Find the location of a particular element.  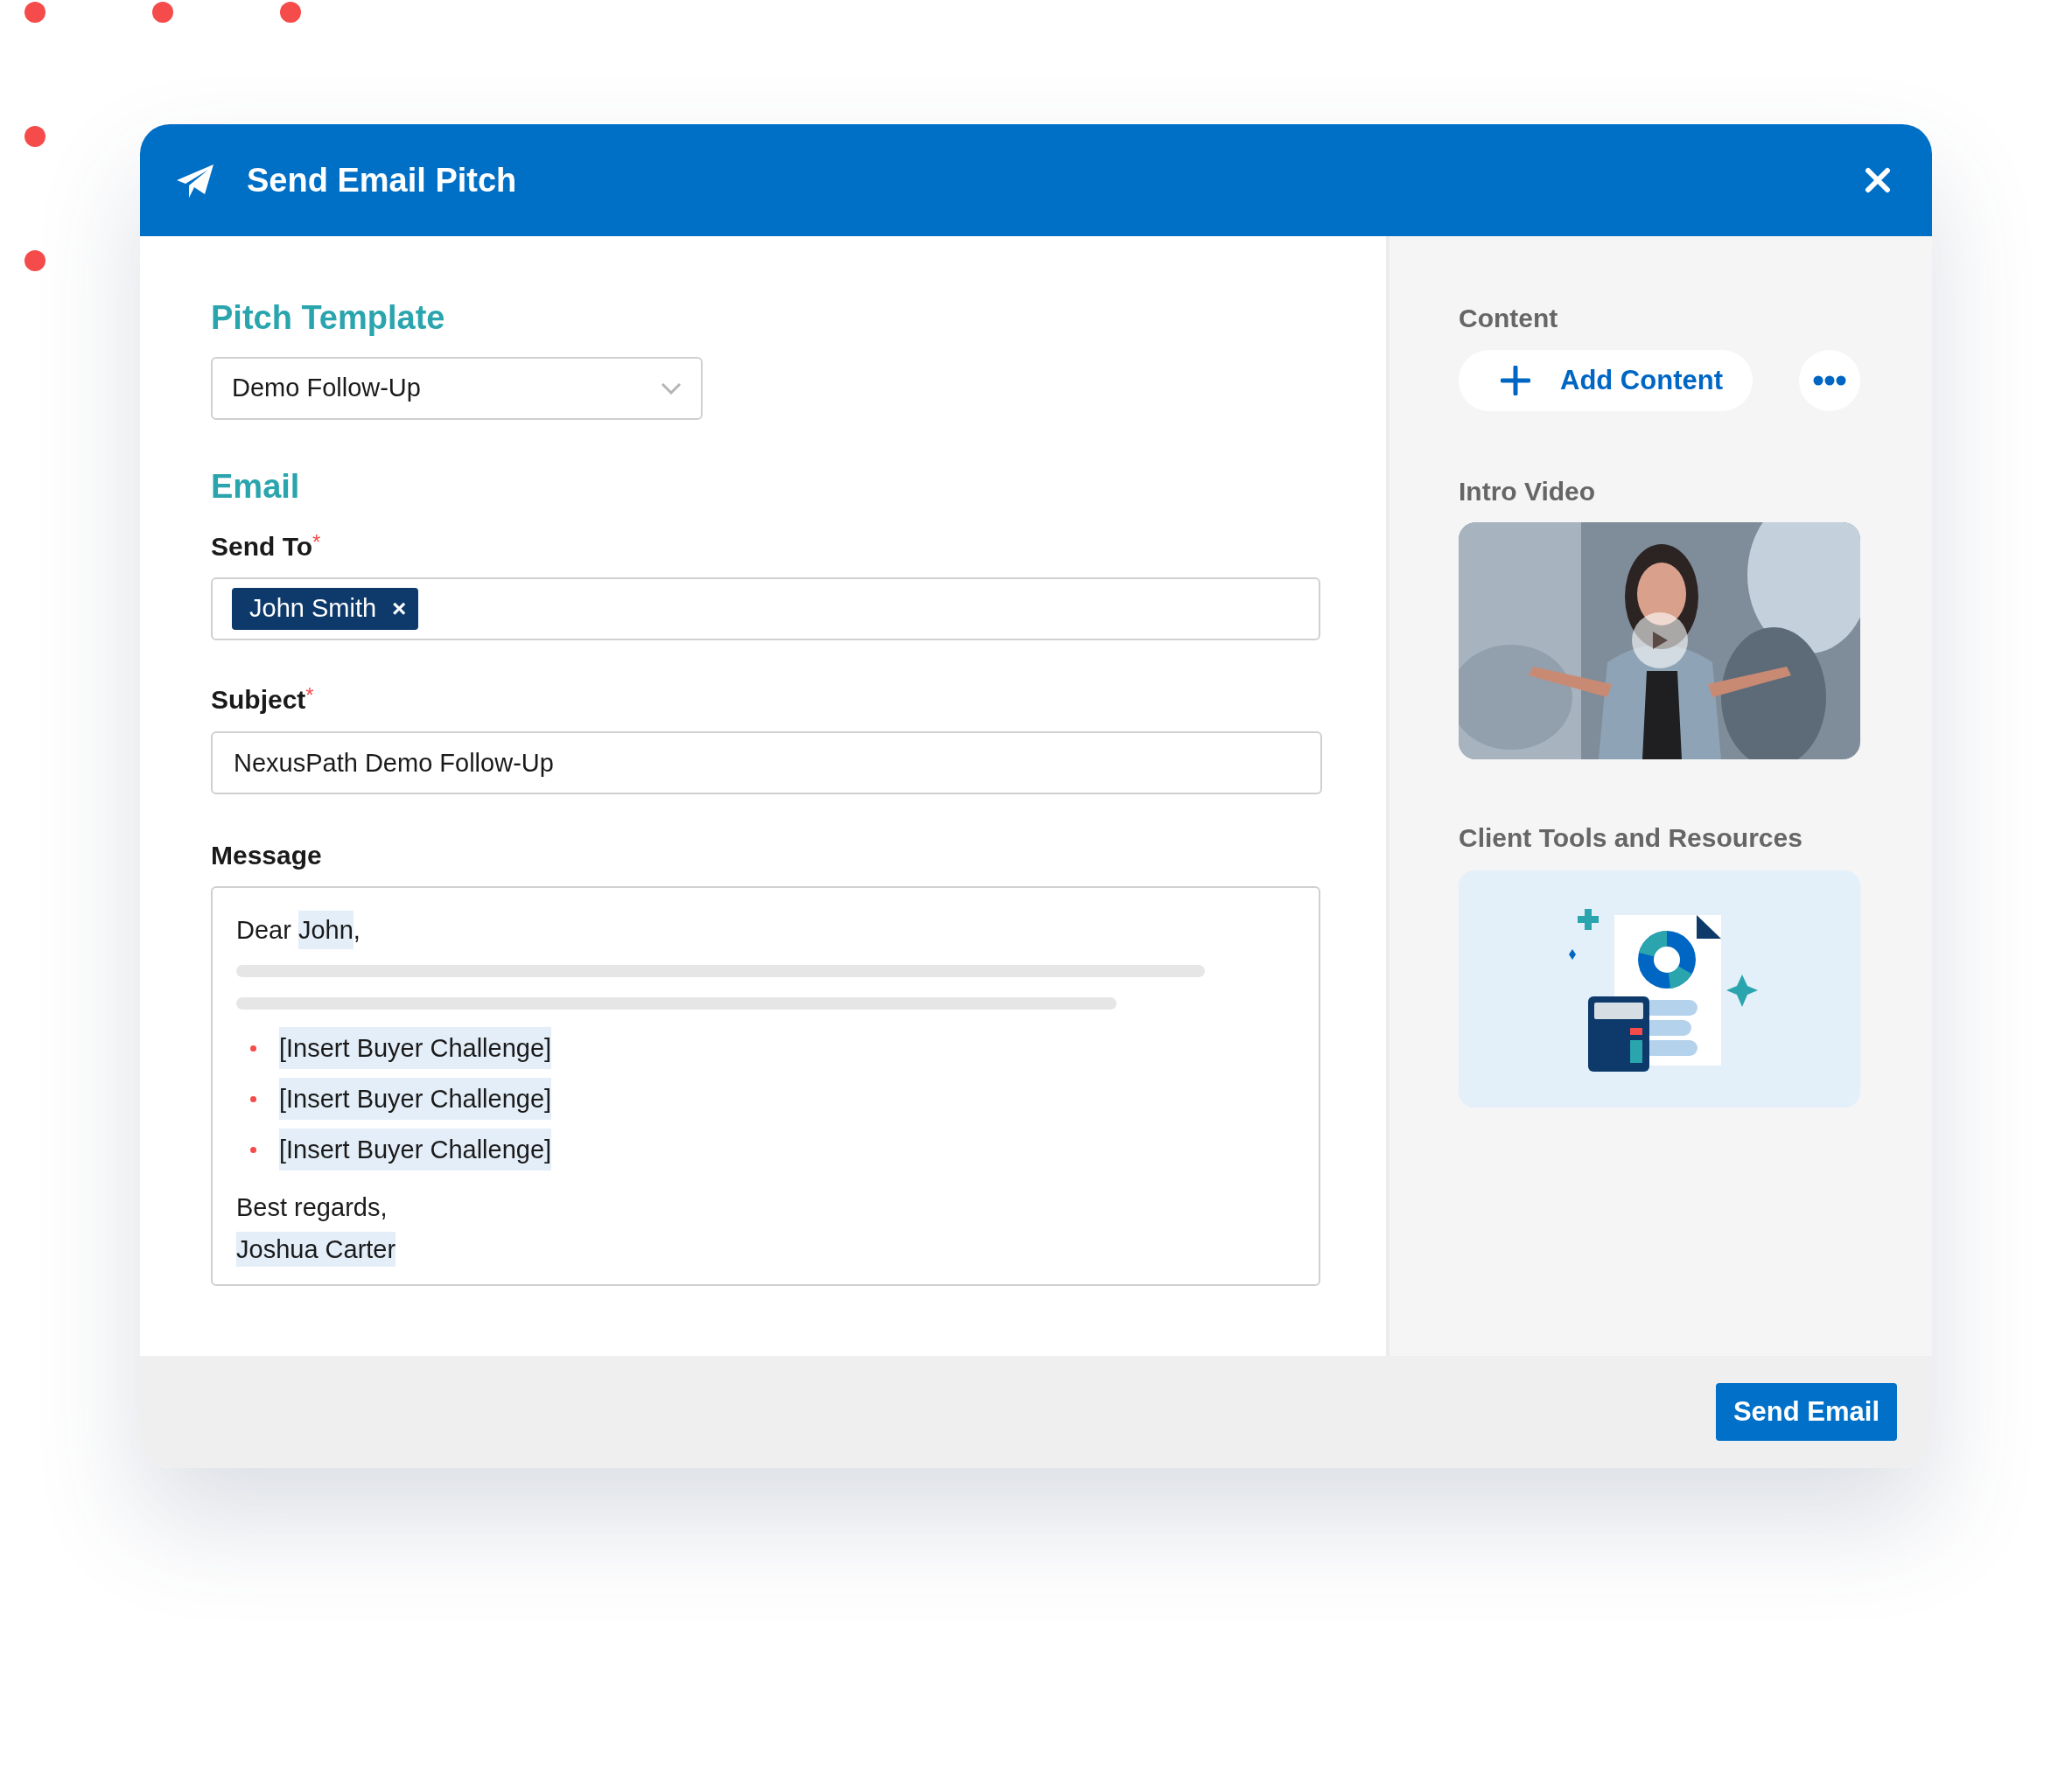

field-label: Send To is located at coordinates (262, 547).